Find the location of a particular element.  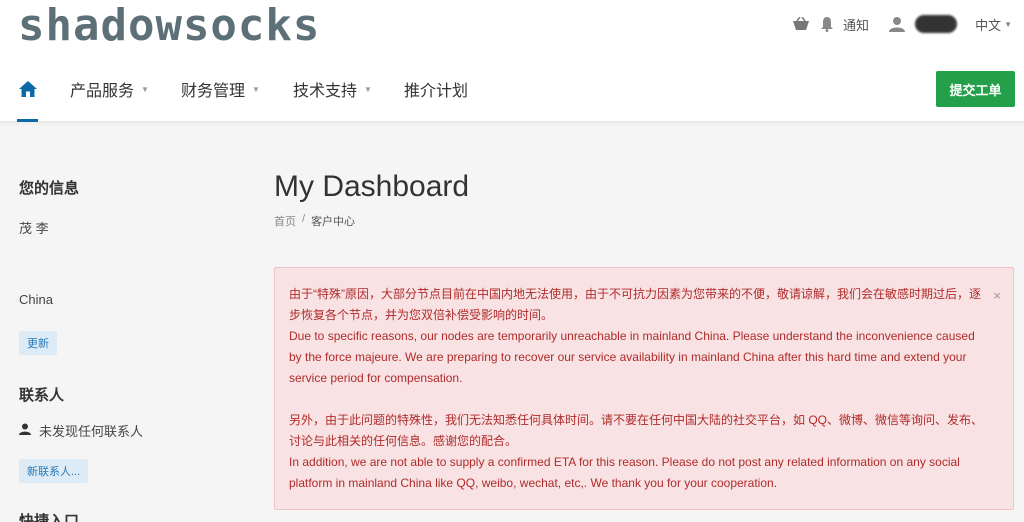

no-contacts-text: 未发现任何联系人 is located at coordinates (91, 431).